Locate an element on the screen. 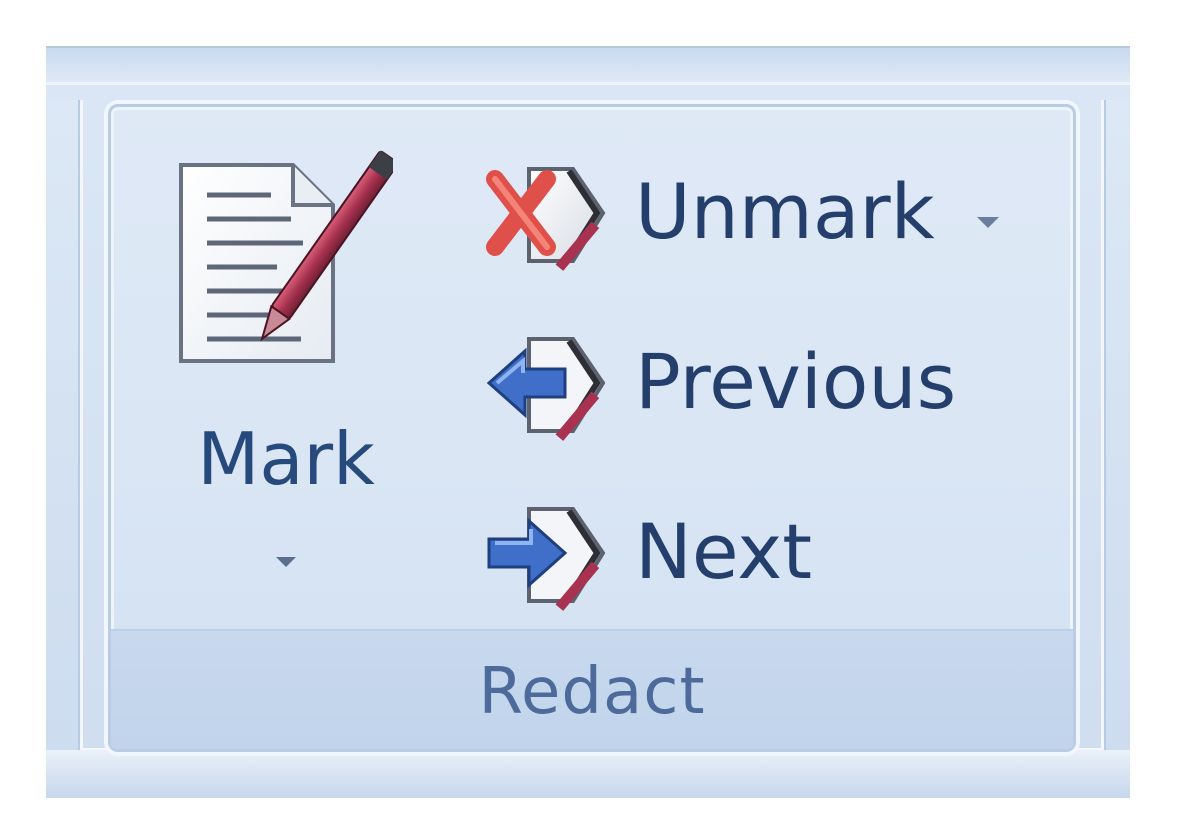  mark-document-pen-icon is located at coordinates (286, 267).